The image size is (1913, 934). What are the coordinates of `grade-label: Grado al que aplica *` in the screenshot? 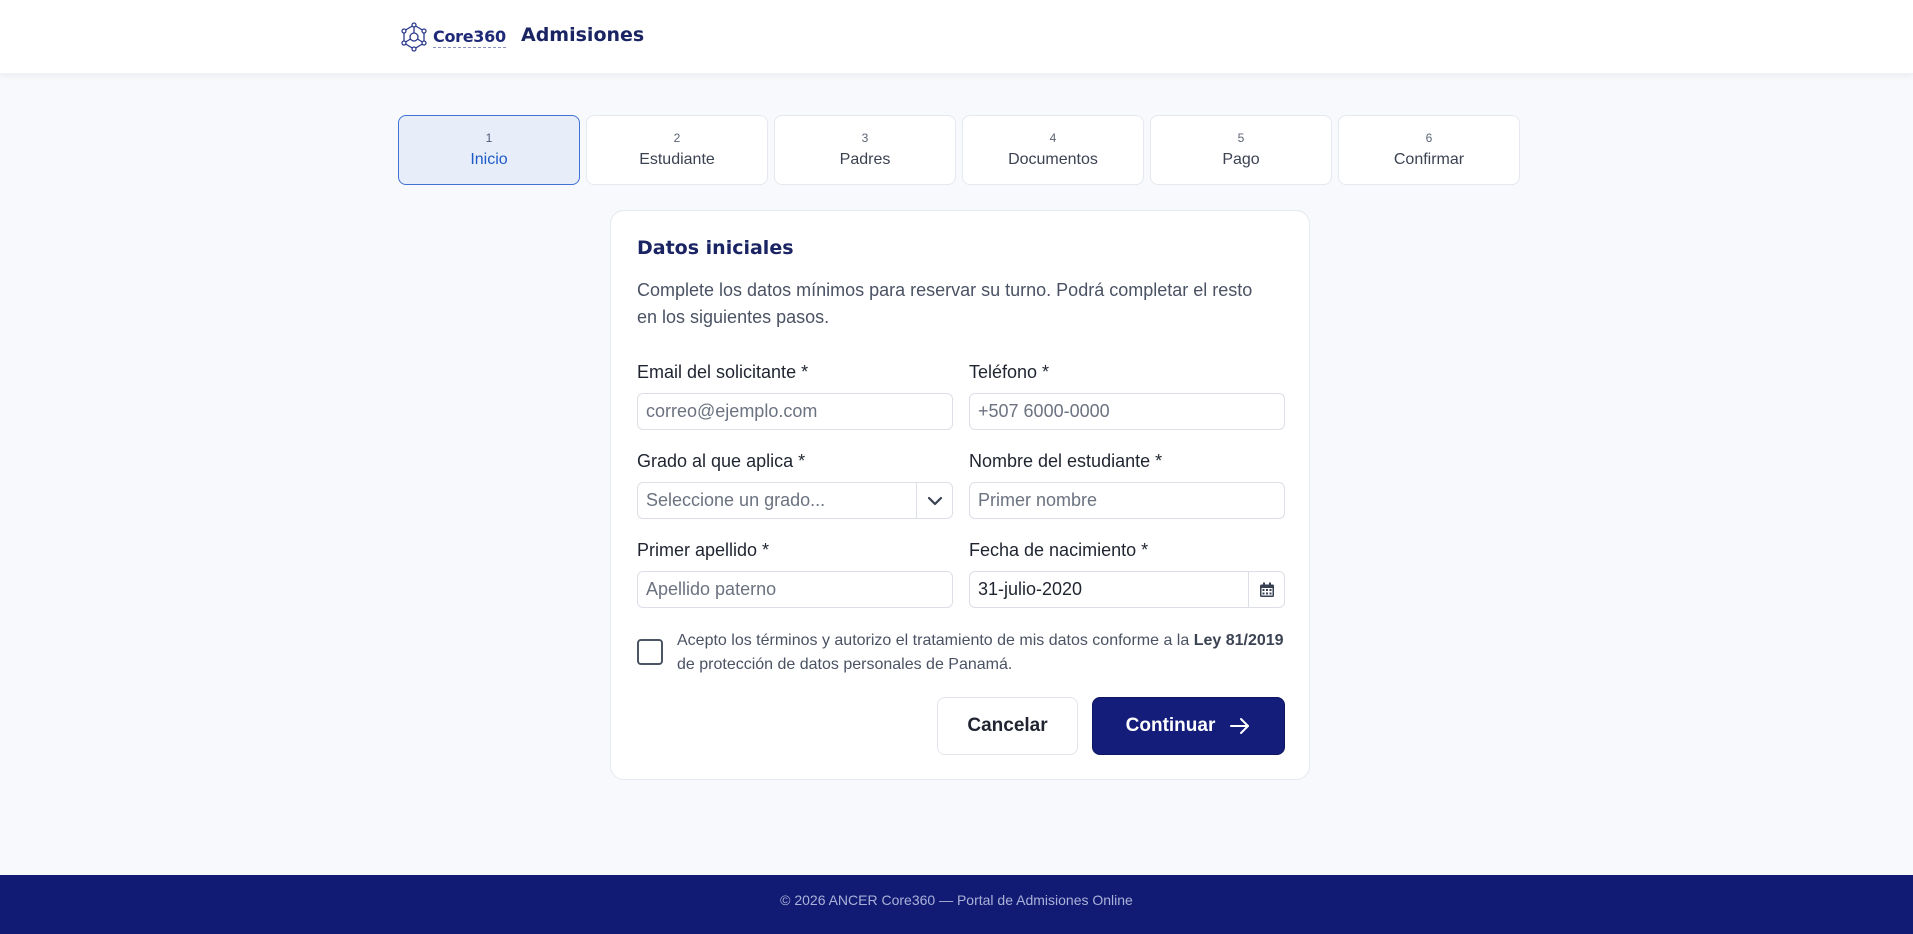 It's located at (721, 461).